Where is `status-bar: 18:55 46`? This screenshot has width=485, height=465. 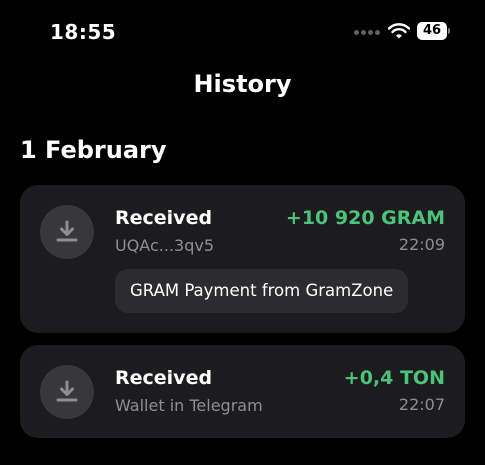
status-bar: 18:55 46 is located at coordinates (242, 32).